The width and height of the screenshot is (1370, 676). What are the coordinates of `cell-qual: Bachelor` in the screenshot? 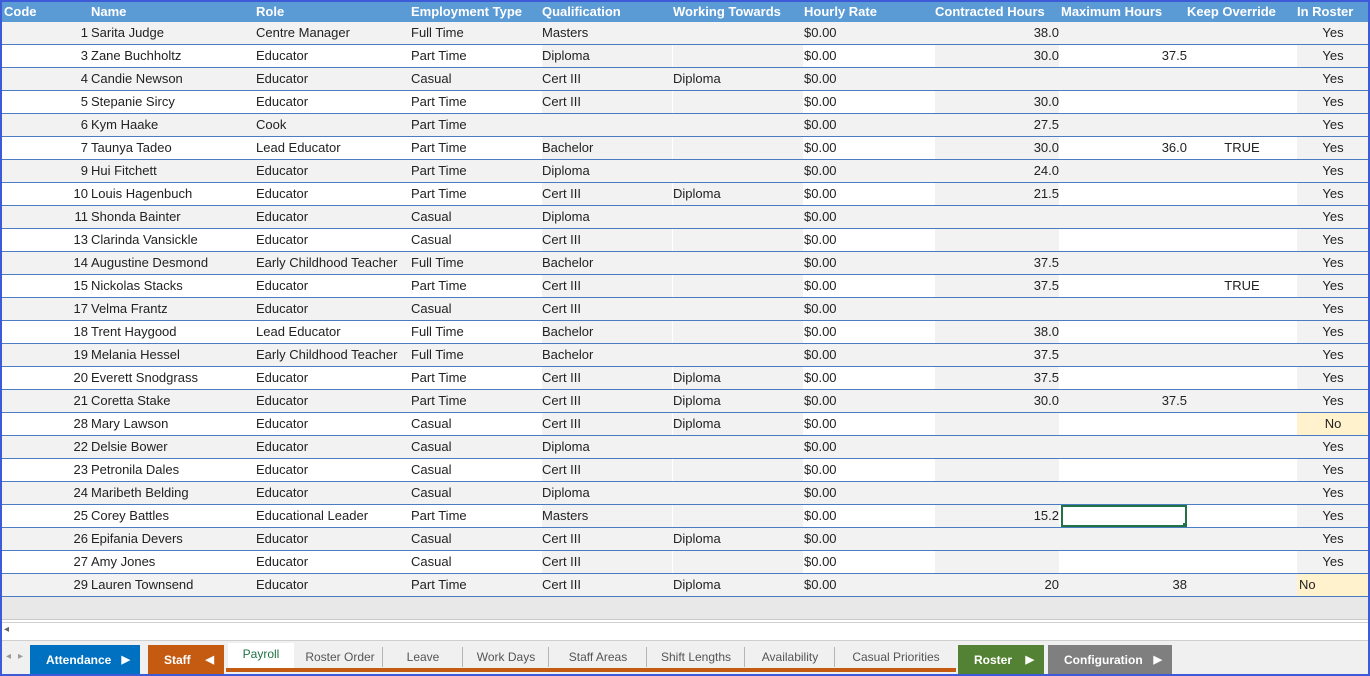 It's located at (607, 263).